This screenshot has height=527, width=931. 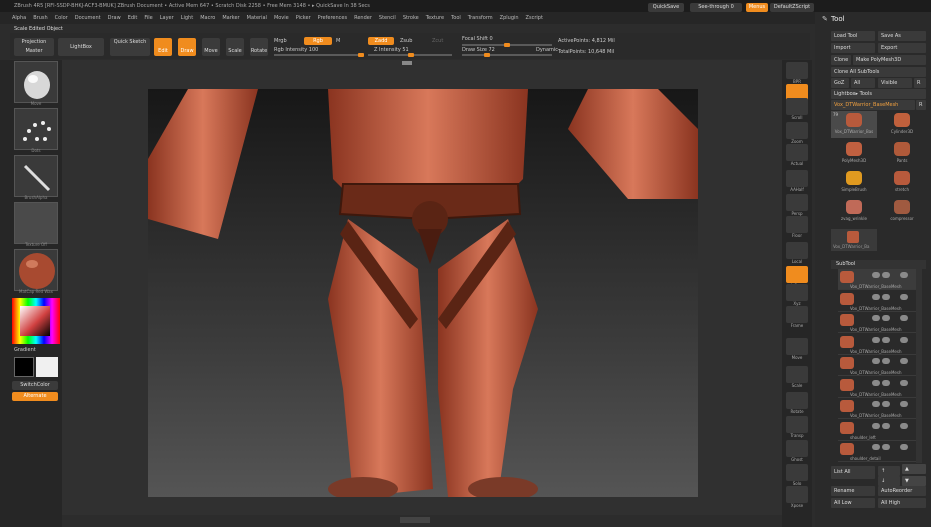 What do you see at coordinates (34, 47) in the screenshot?
I see `projection-master-button: Projection Master` at bounding box center [34, 47].